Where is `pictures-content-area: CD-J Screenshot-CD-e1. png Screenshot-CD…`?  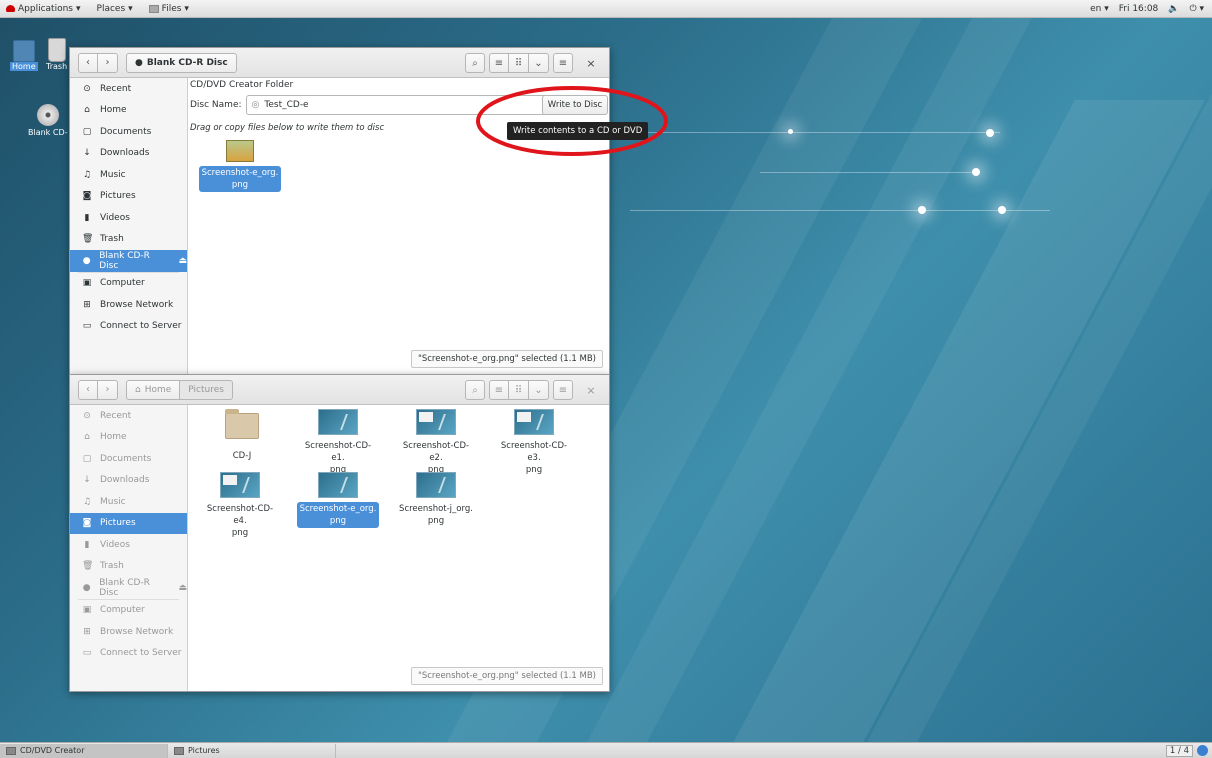 pictures-content-area: CD-J Screenshot-CD-e1. png Screenshot-CD… is located at coordinates (398, 548).